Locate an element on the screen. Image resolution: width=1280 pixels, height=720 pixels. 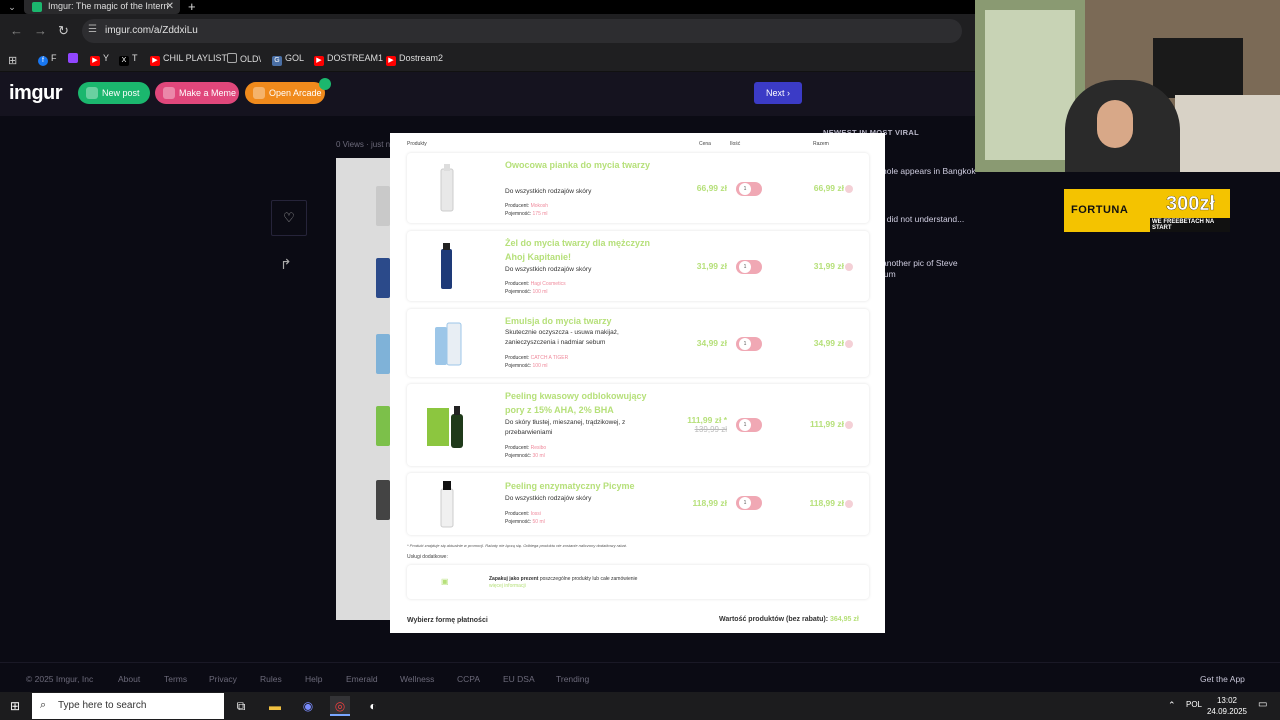
footer-link-privacy: Privacy is located at coordinates (223, 679).